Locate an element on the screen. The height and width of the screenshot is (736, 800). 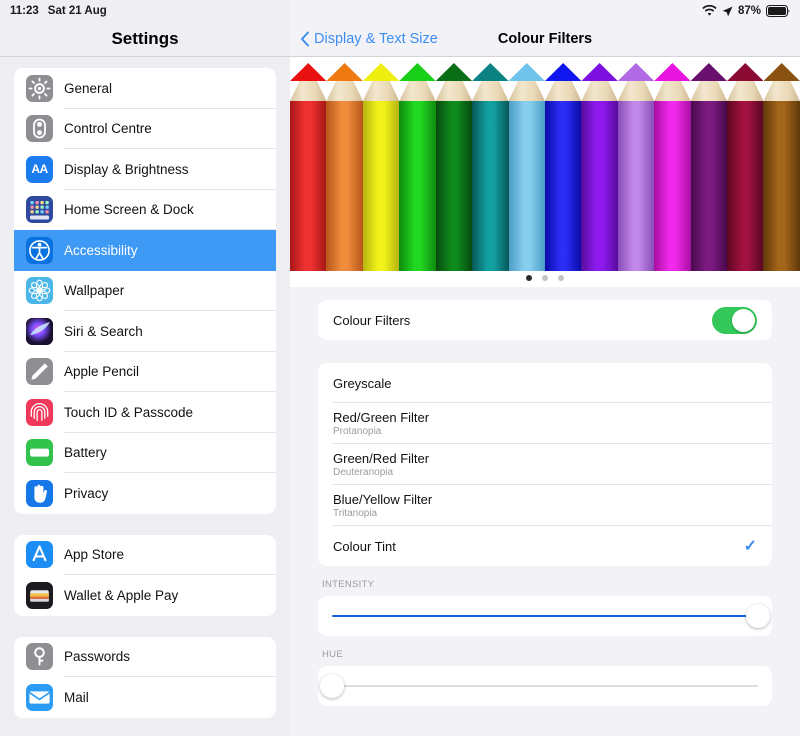
sidebar-item-label: Accessibility is located at coordinates (101, 250).